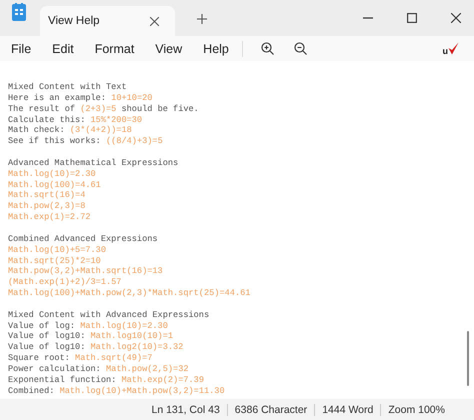 The height and width of the screenshot is (420, 474). What do you see at coordinates (54, 261) in the screenshot?
I see `formula-text: Math.sqrt(25)*2=10` at bounding box center [54, 261].